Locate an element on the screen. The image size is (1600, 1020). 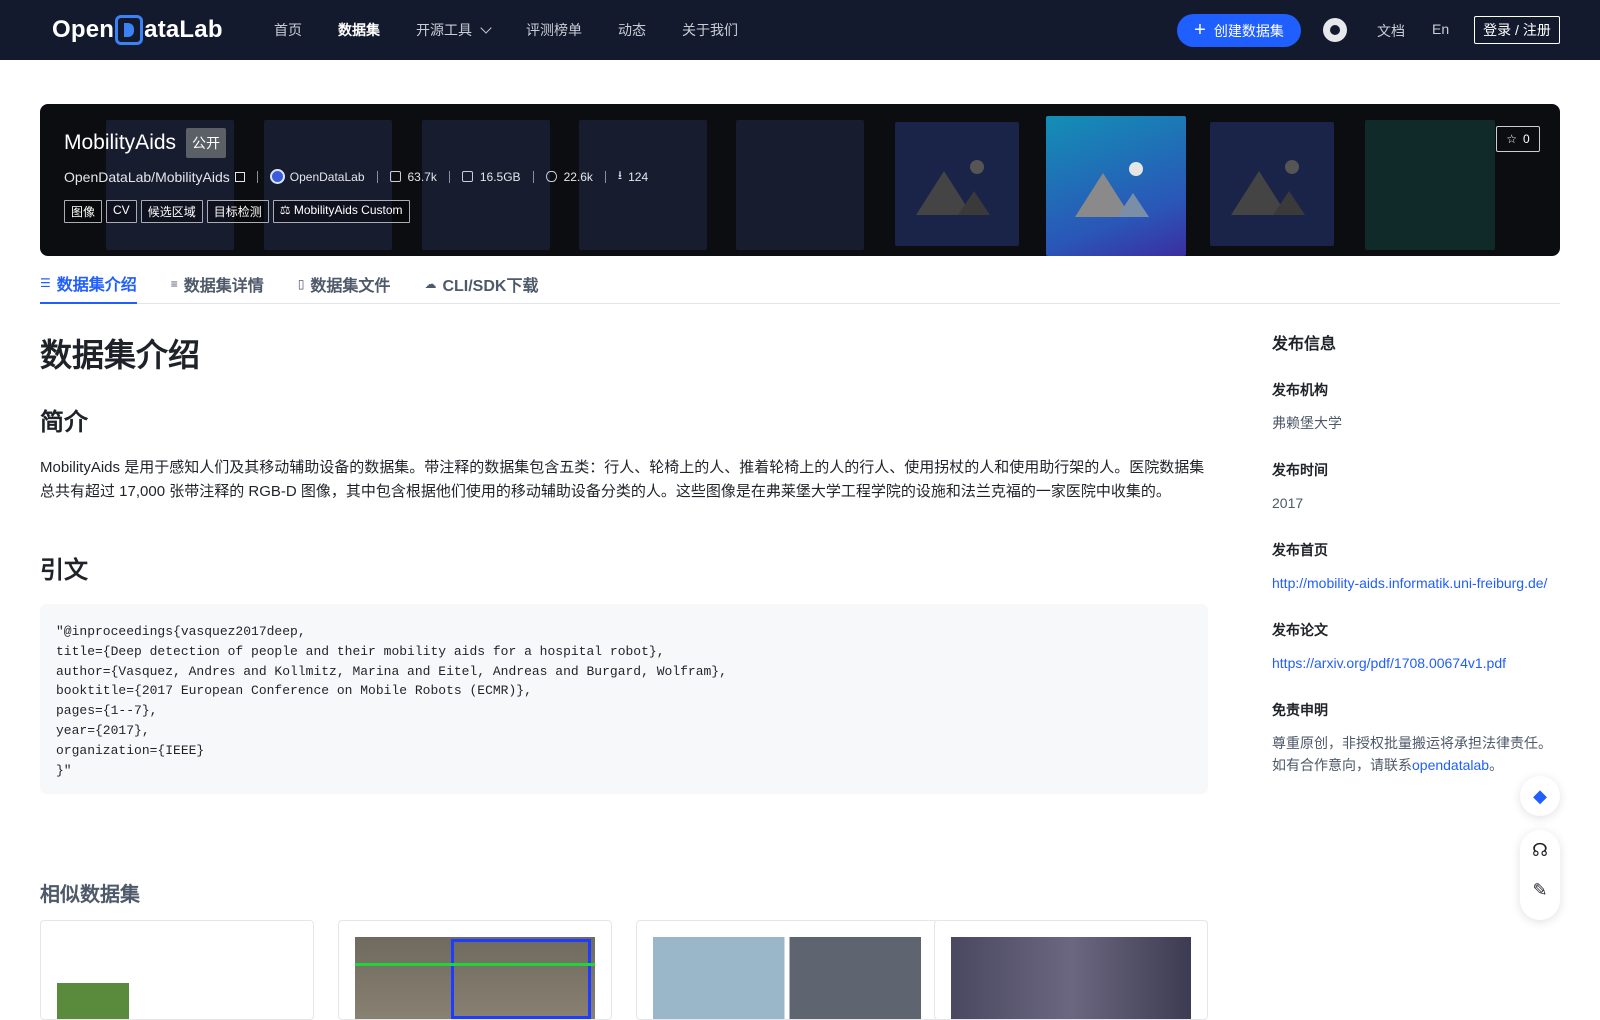
org-avatar is located at coordinates (277, 176).